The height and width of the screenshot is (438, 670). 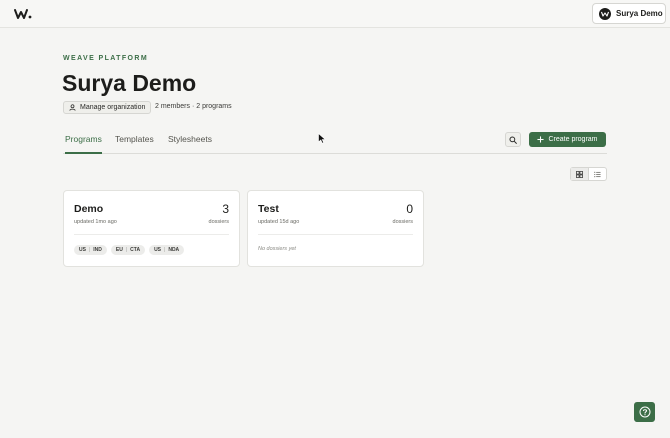 I want to click on tag-type: IND, so click(x=97, y=250).